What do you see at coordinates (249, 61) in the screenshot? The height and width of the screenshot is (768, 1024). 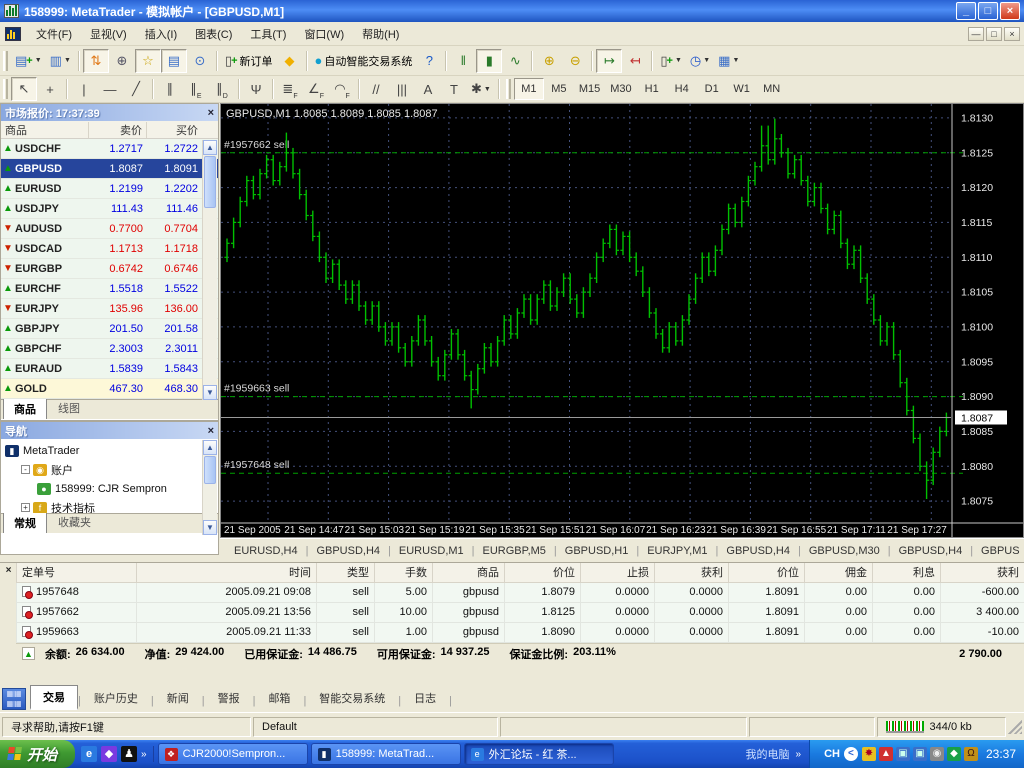 I see `new-order-button: ▯ + 新订单` at bounding box center [249, 61].